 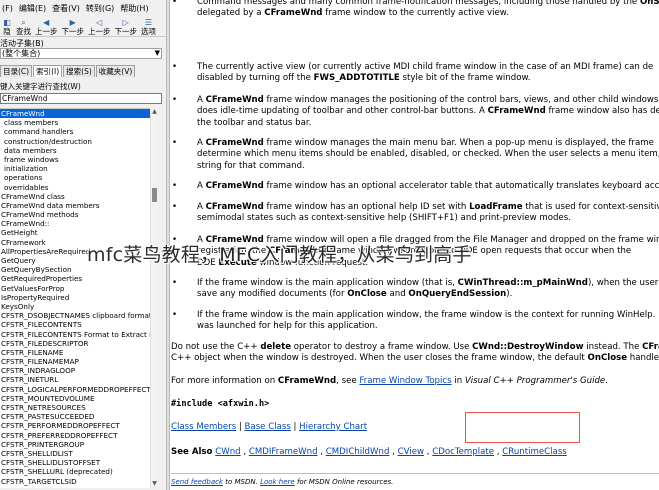 What do you see at coordinates (496, 207) in the screenshot?
I see `doc-text: LoadFrame` at bounding box center [496, 207].